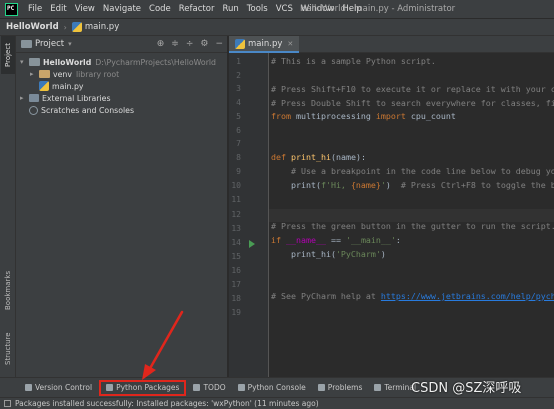  Describe the element at coordinates (34, 98) in the screenshot. I see `library-icon` at that location.